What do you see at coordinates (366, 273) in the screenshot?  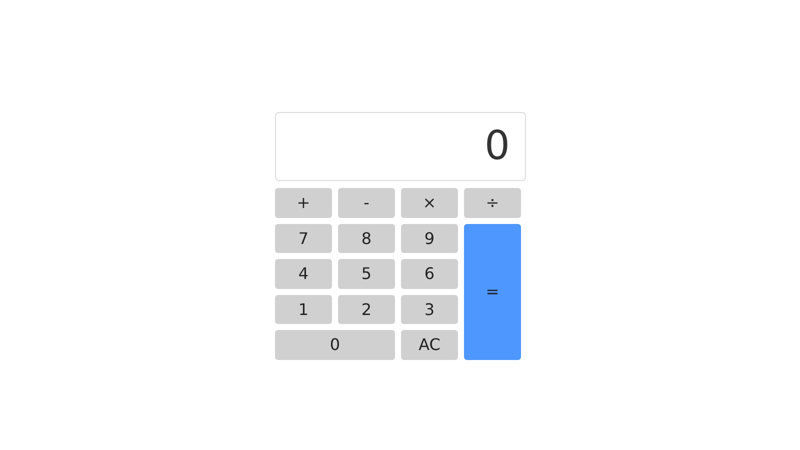 I see `digit-key: 5` at bounding box center [366, 273].